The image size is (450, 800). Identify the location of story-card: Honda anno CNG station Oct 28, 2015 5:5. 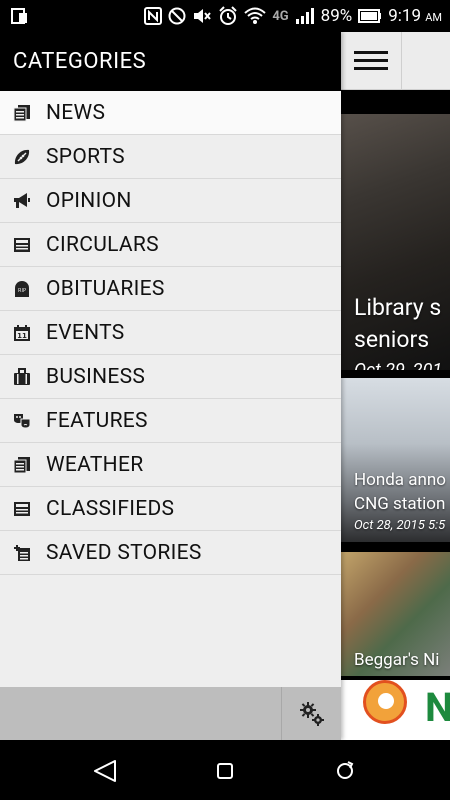
(395, 460).